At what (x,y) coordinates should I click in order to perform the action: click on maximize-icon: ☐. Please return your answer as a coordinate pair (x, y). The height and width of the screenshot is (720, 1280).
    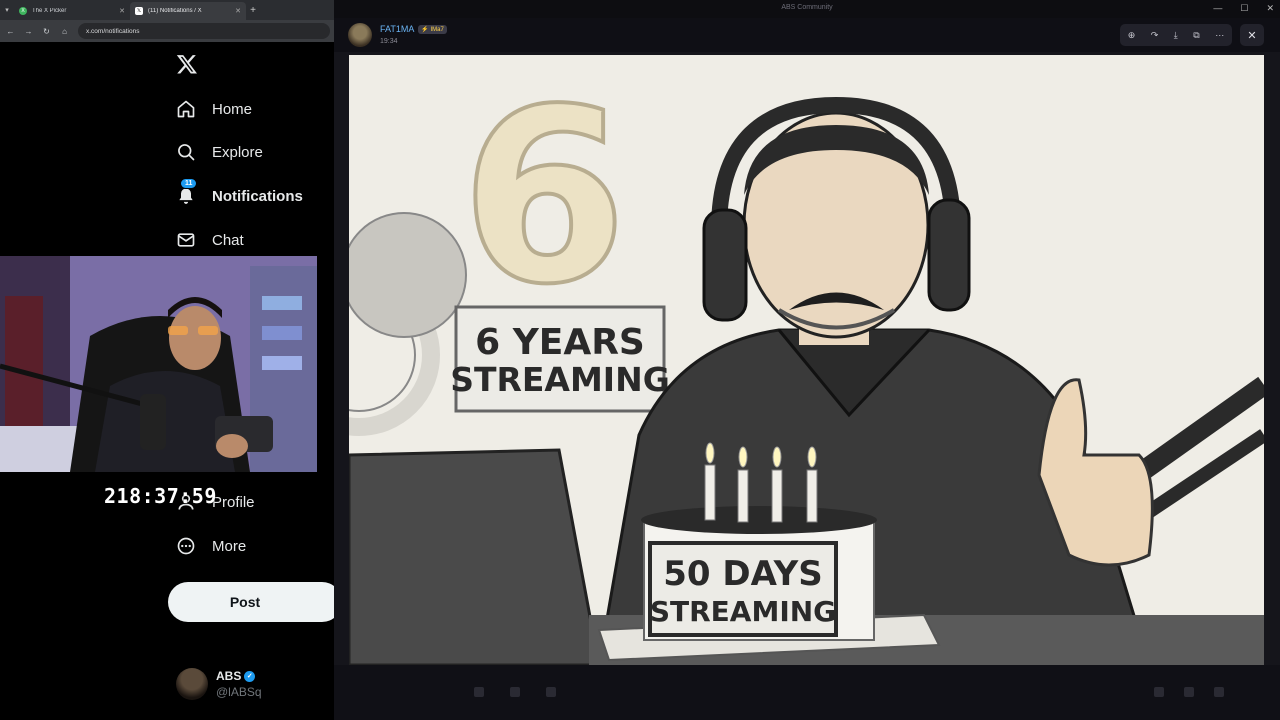
    Looking at the image, I should click on (1244, 8).